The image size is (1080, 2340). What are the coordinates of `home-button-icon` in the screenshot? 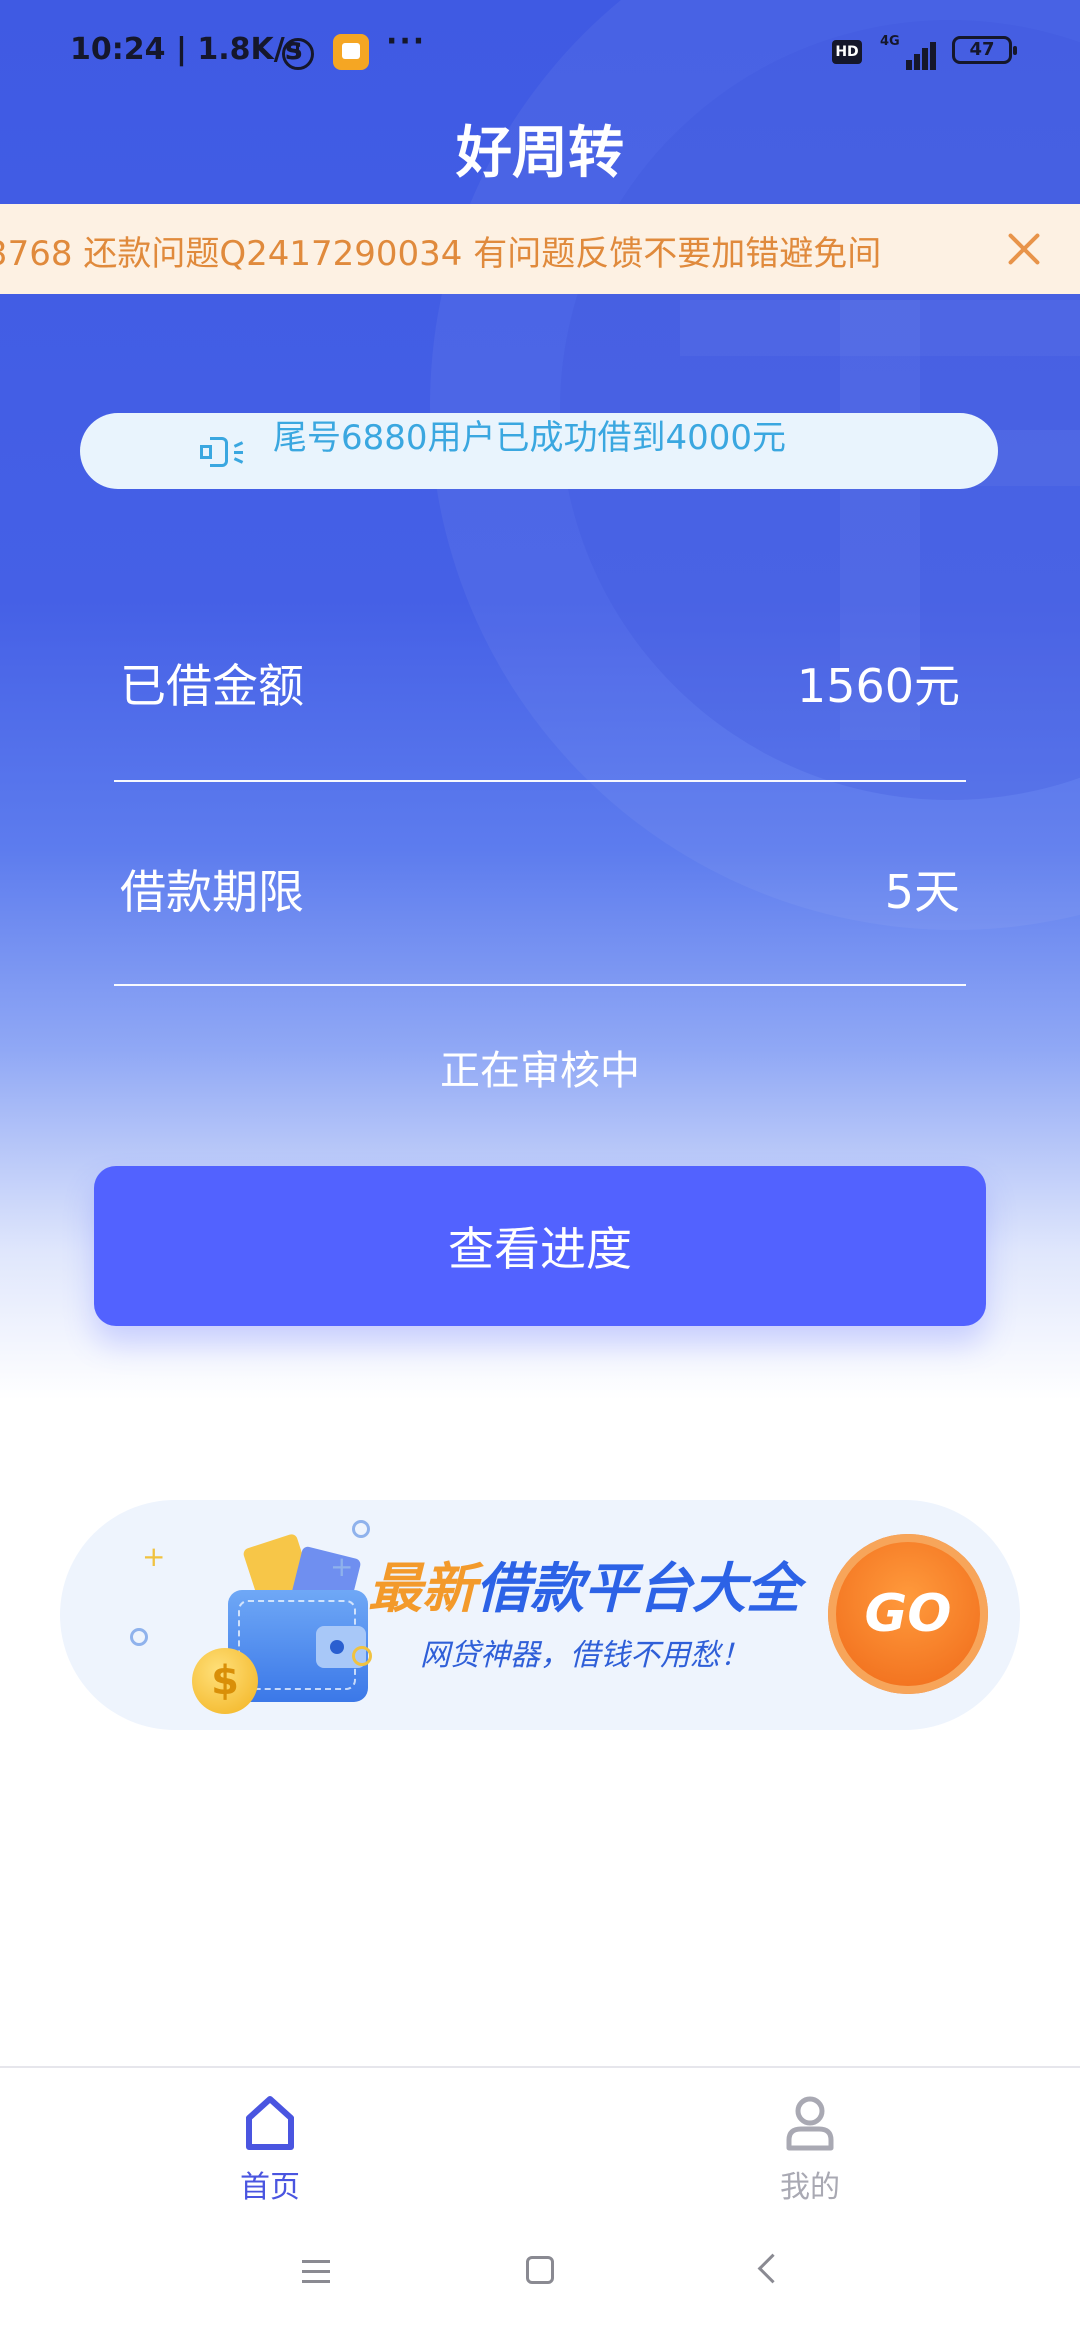 It's located at (540, 2270).